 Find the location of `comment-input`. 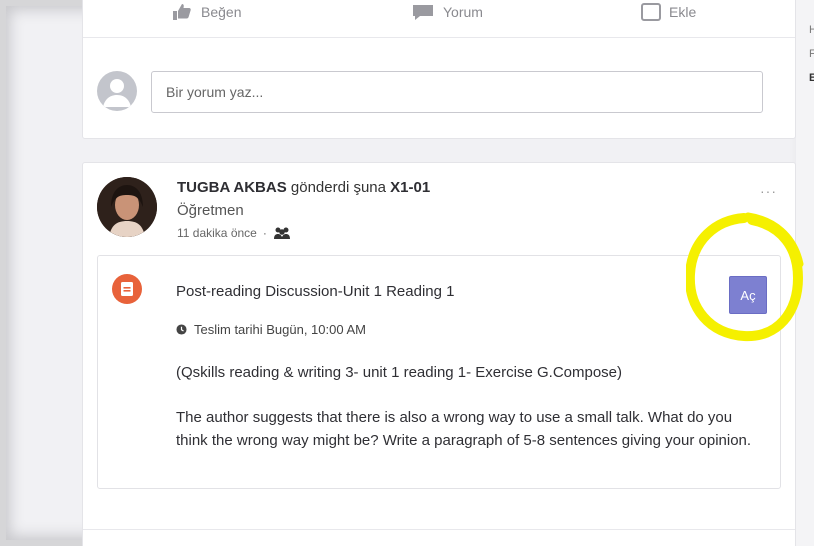

comment-input is located at coordinates (457, 92).